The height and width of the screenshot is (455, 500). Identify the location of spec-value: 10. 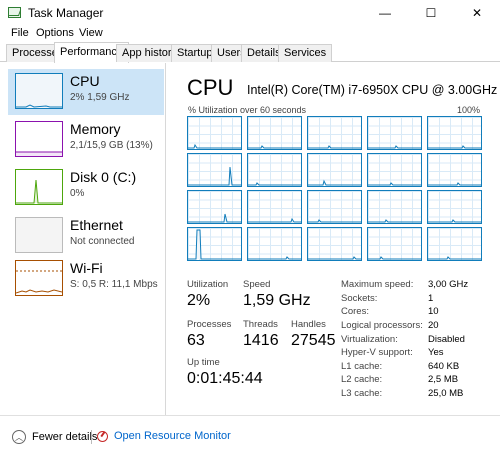
(433, 311).